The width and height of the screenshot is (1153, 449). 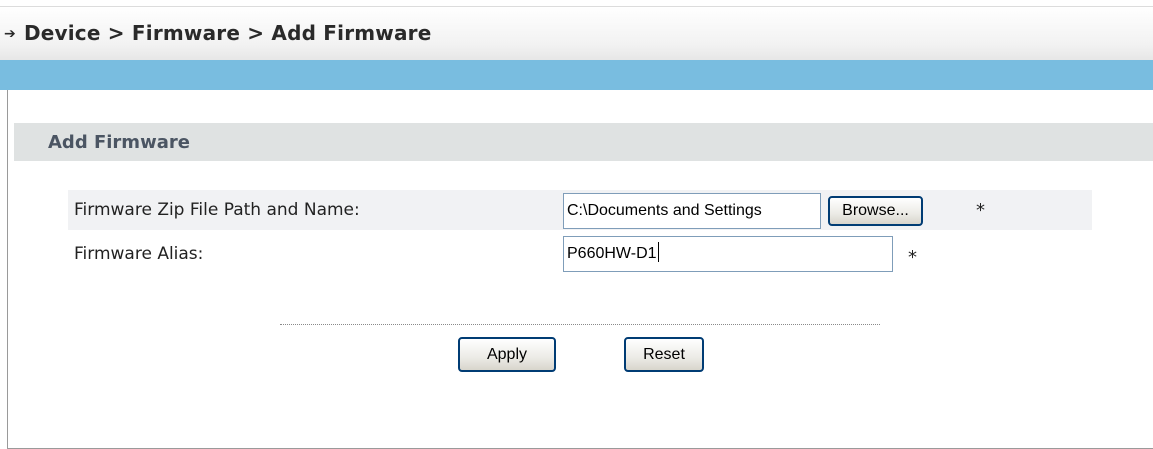 I want to click on text-caret, so click(x=658, y=252).